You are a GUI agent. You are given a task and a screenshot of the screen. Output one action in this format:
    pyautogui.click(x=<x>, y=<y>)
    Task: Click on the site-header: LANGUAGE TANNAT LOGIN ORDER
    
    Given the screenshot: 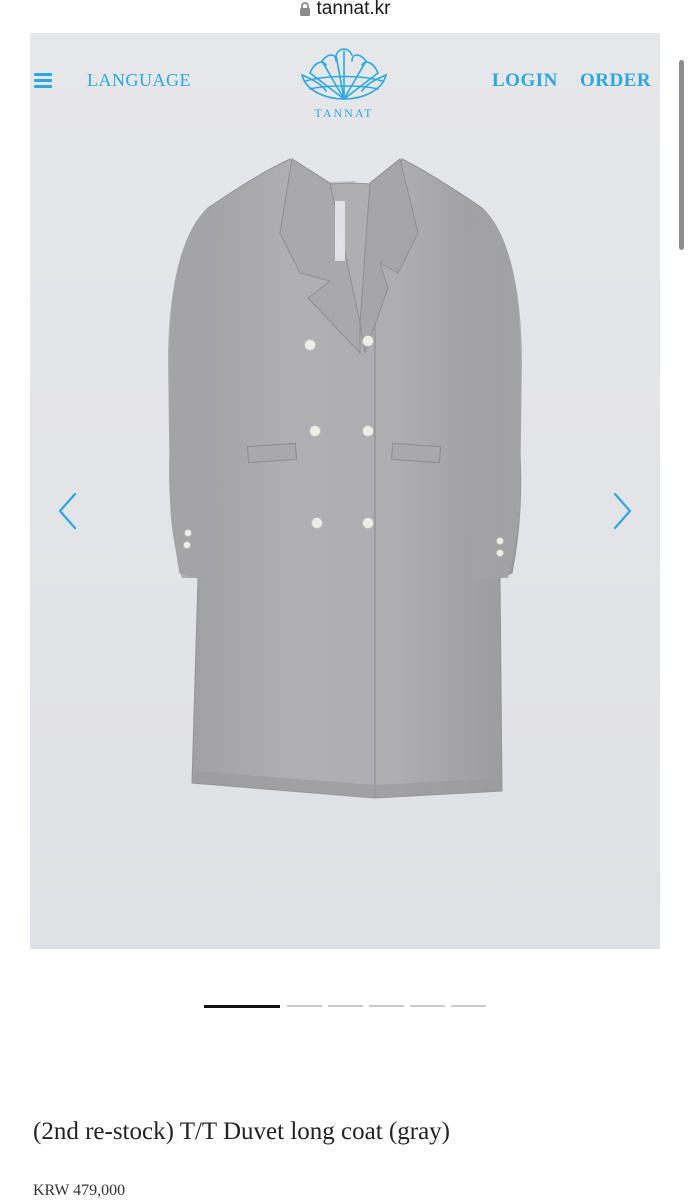 What is the action you would take?
    pyautogui.click(x=345, y=83)
    